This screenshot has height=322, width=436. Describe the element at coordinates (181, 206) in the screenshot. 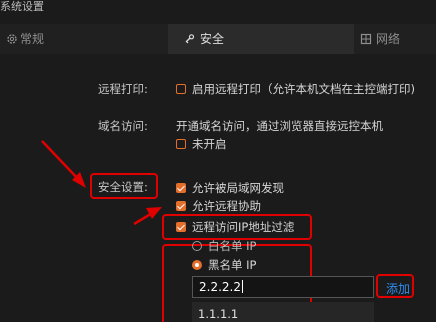

I see `remote-assist-checkbox` at that location.